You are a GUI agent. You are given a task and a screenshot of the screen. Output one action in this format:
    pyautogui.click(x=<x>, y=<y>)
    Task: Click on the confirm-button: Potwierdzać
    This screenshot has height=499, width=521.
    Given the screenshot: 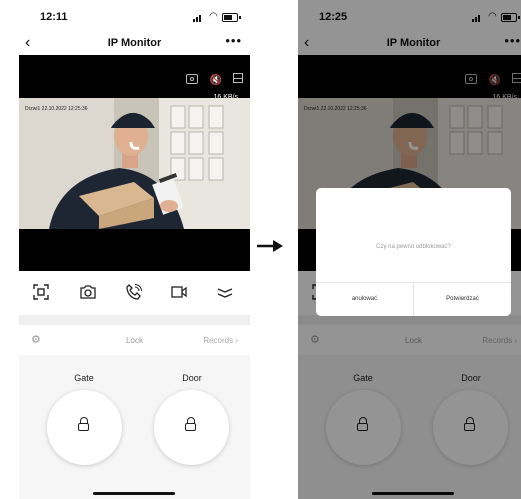 What is the action you would take?
    pyautogui.click(x=462, y=299)
    